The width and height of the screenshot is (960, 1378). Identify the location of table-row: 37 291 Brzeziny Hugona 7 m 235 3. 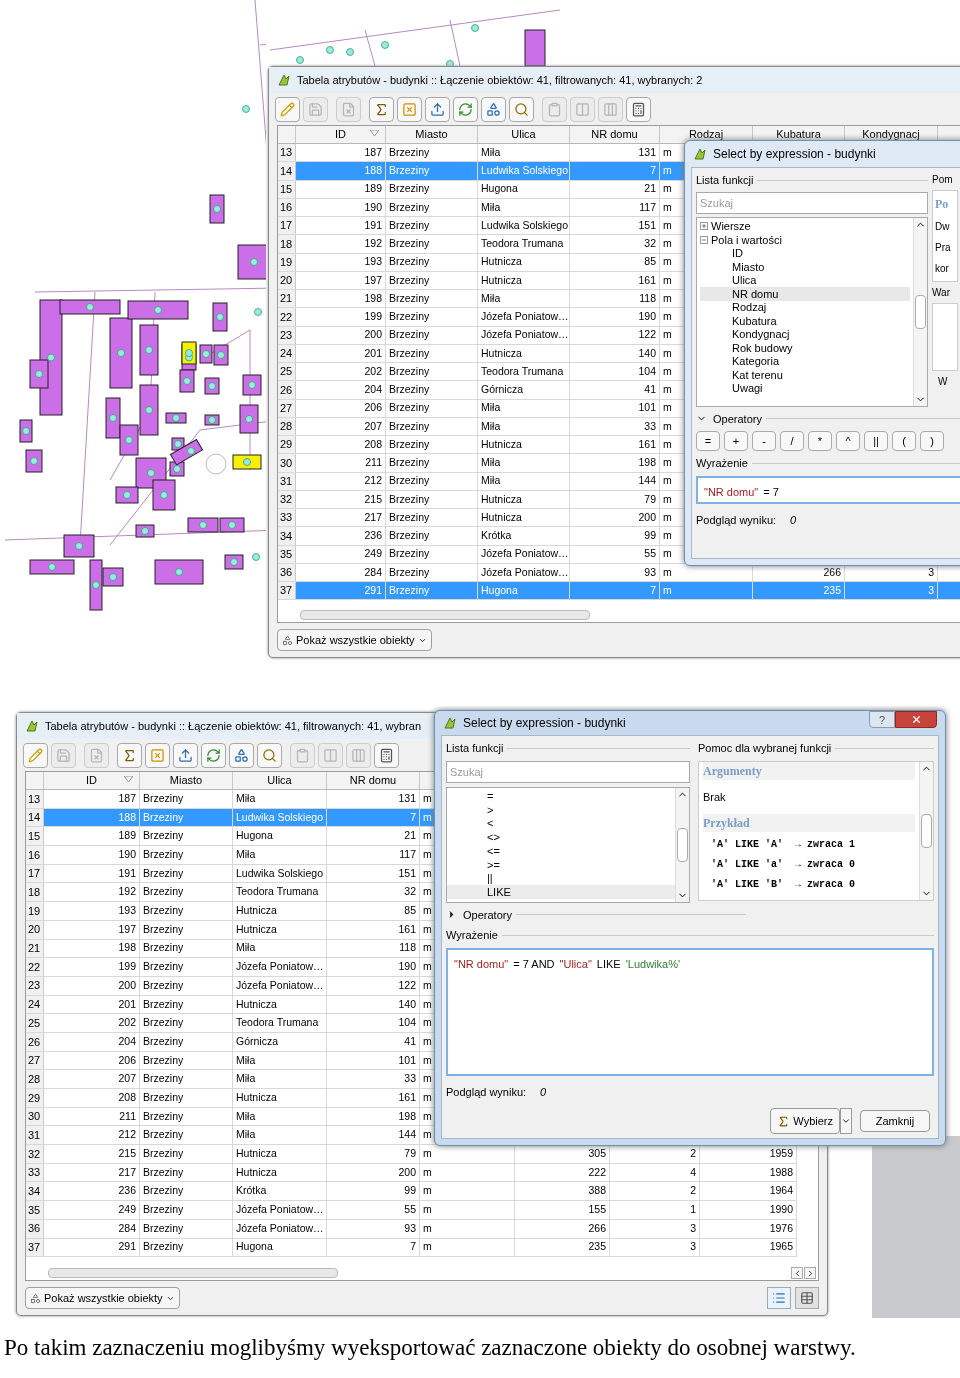
(619, 591).